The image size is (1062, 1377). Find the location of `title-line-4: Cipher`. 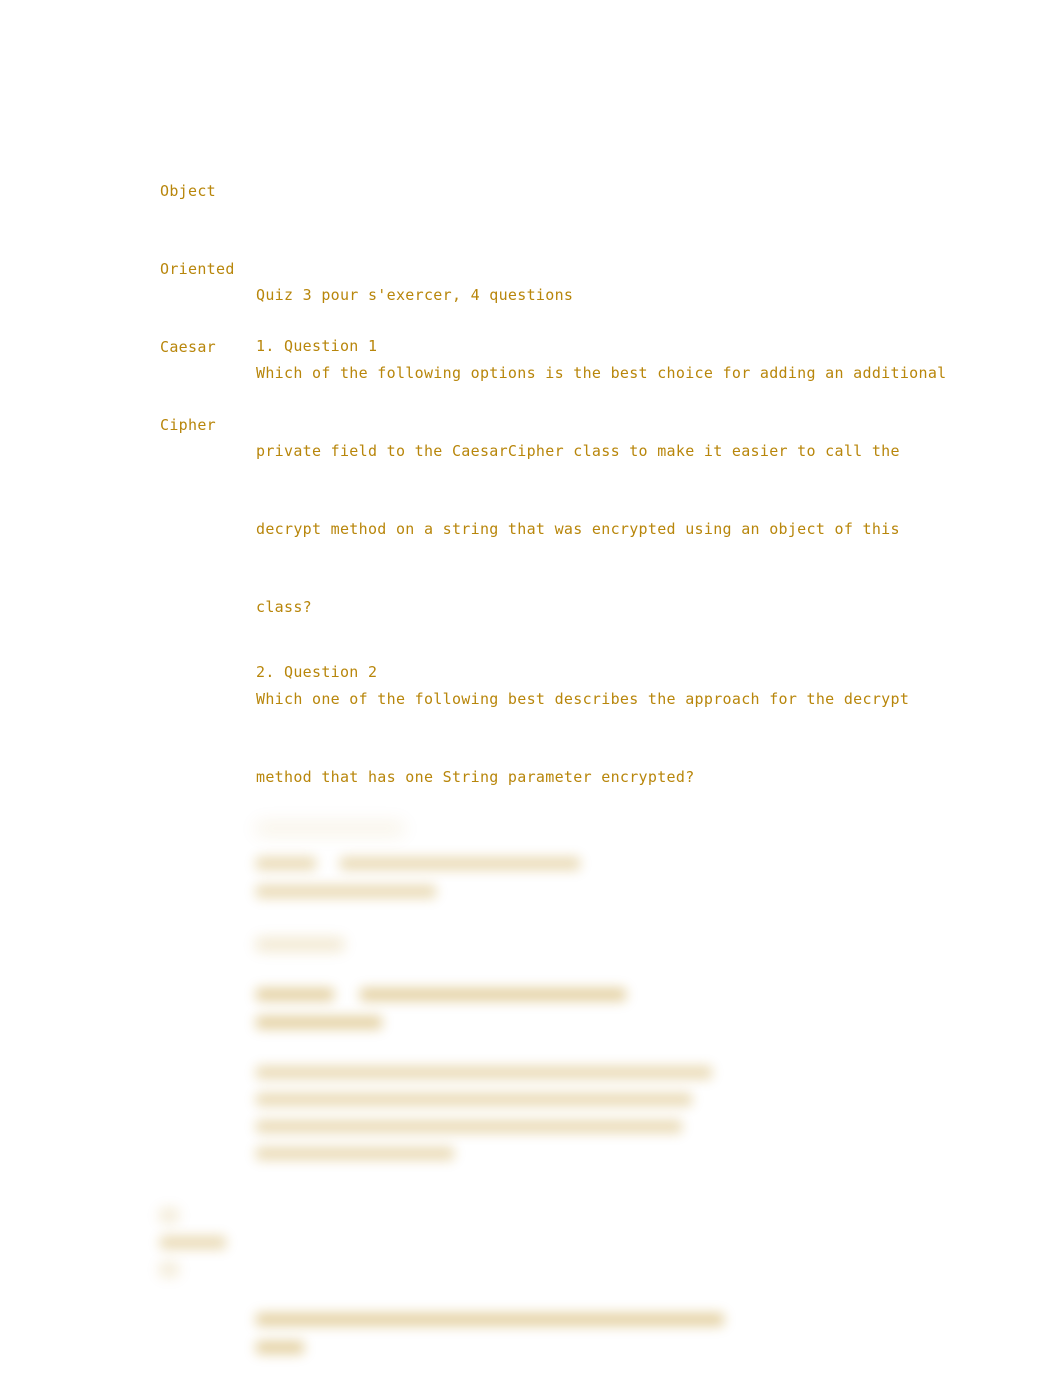

title-line-4: Cipher is located at coordinates (188, 425).